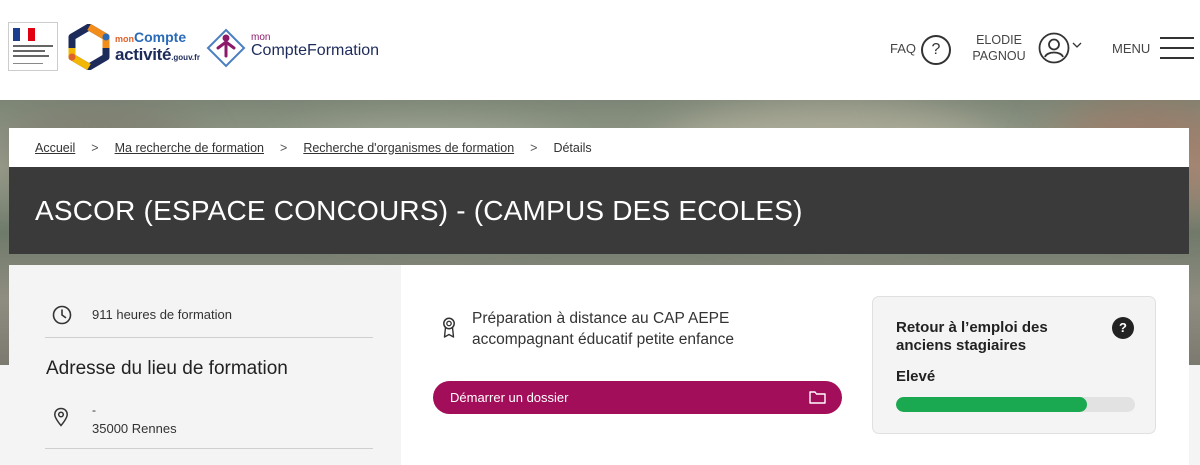 Image resolution: width=1200 pixels, height=465 pixels. What do you see at coordinates (61, 417) in the screenshot?
I see `location-pin-icon` at bounding box center [61, 417].